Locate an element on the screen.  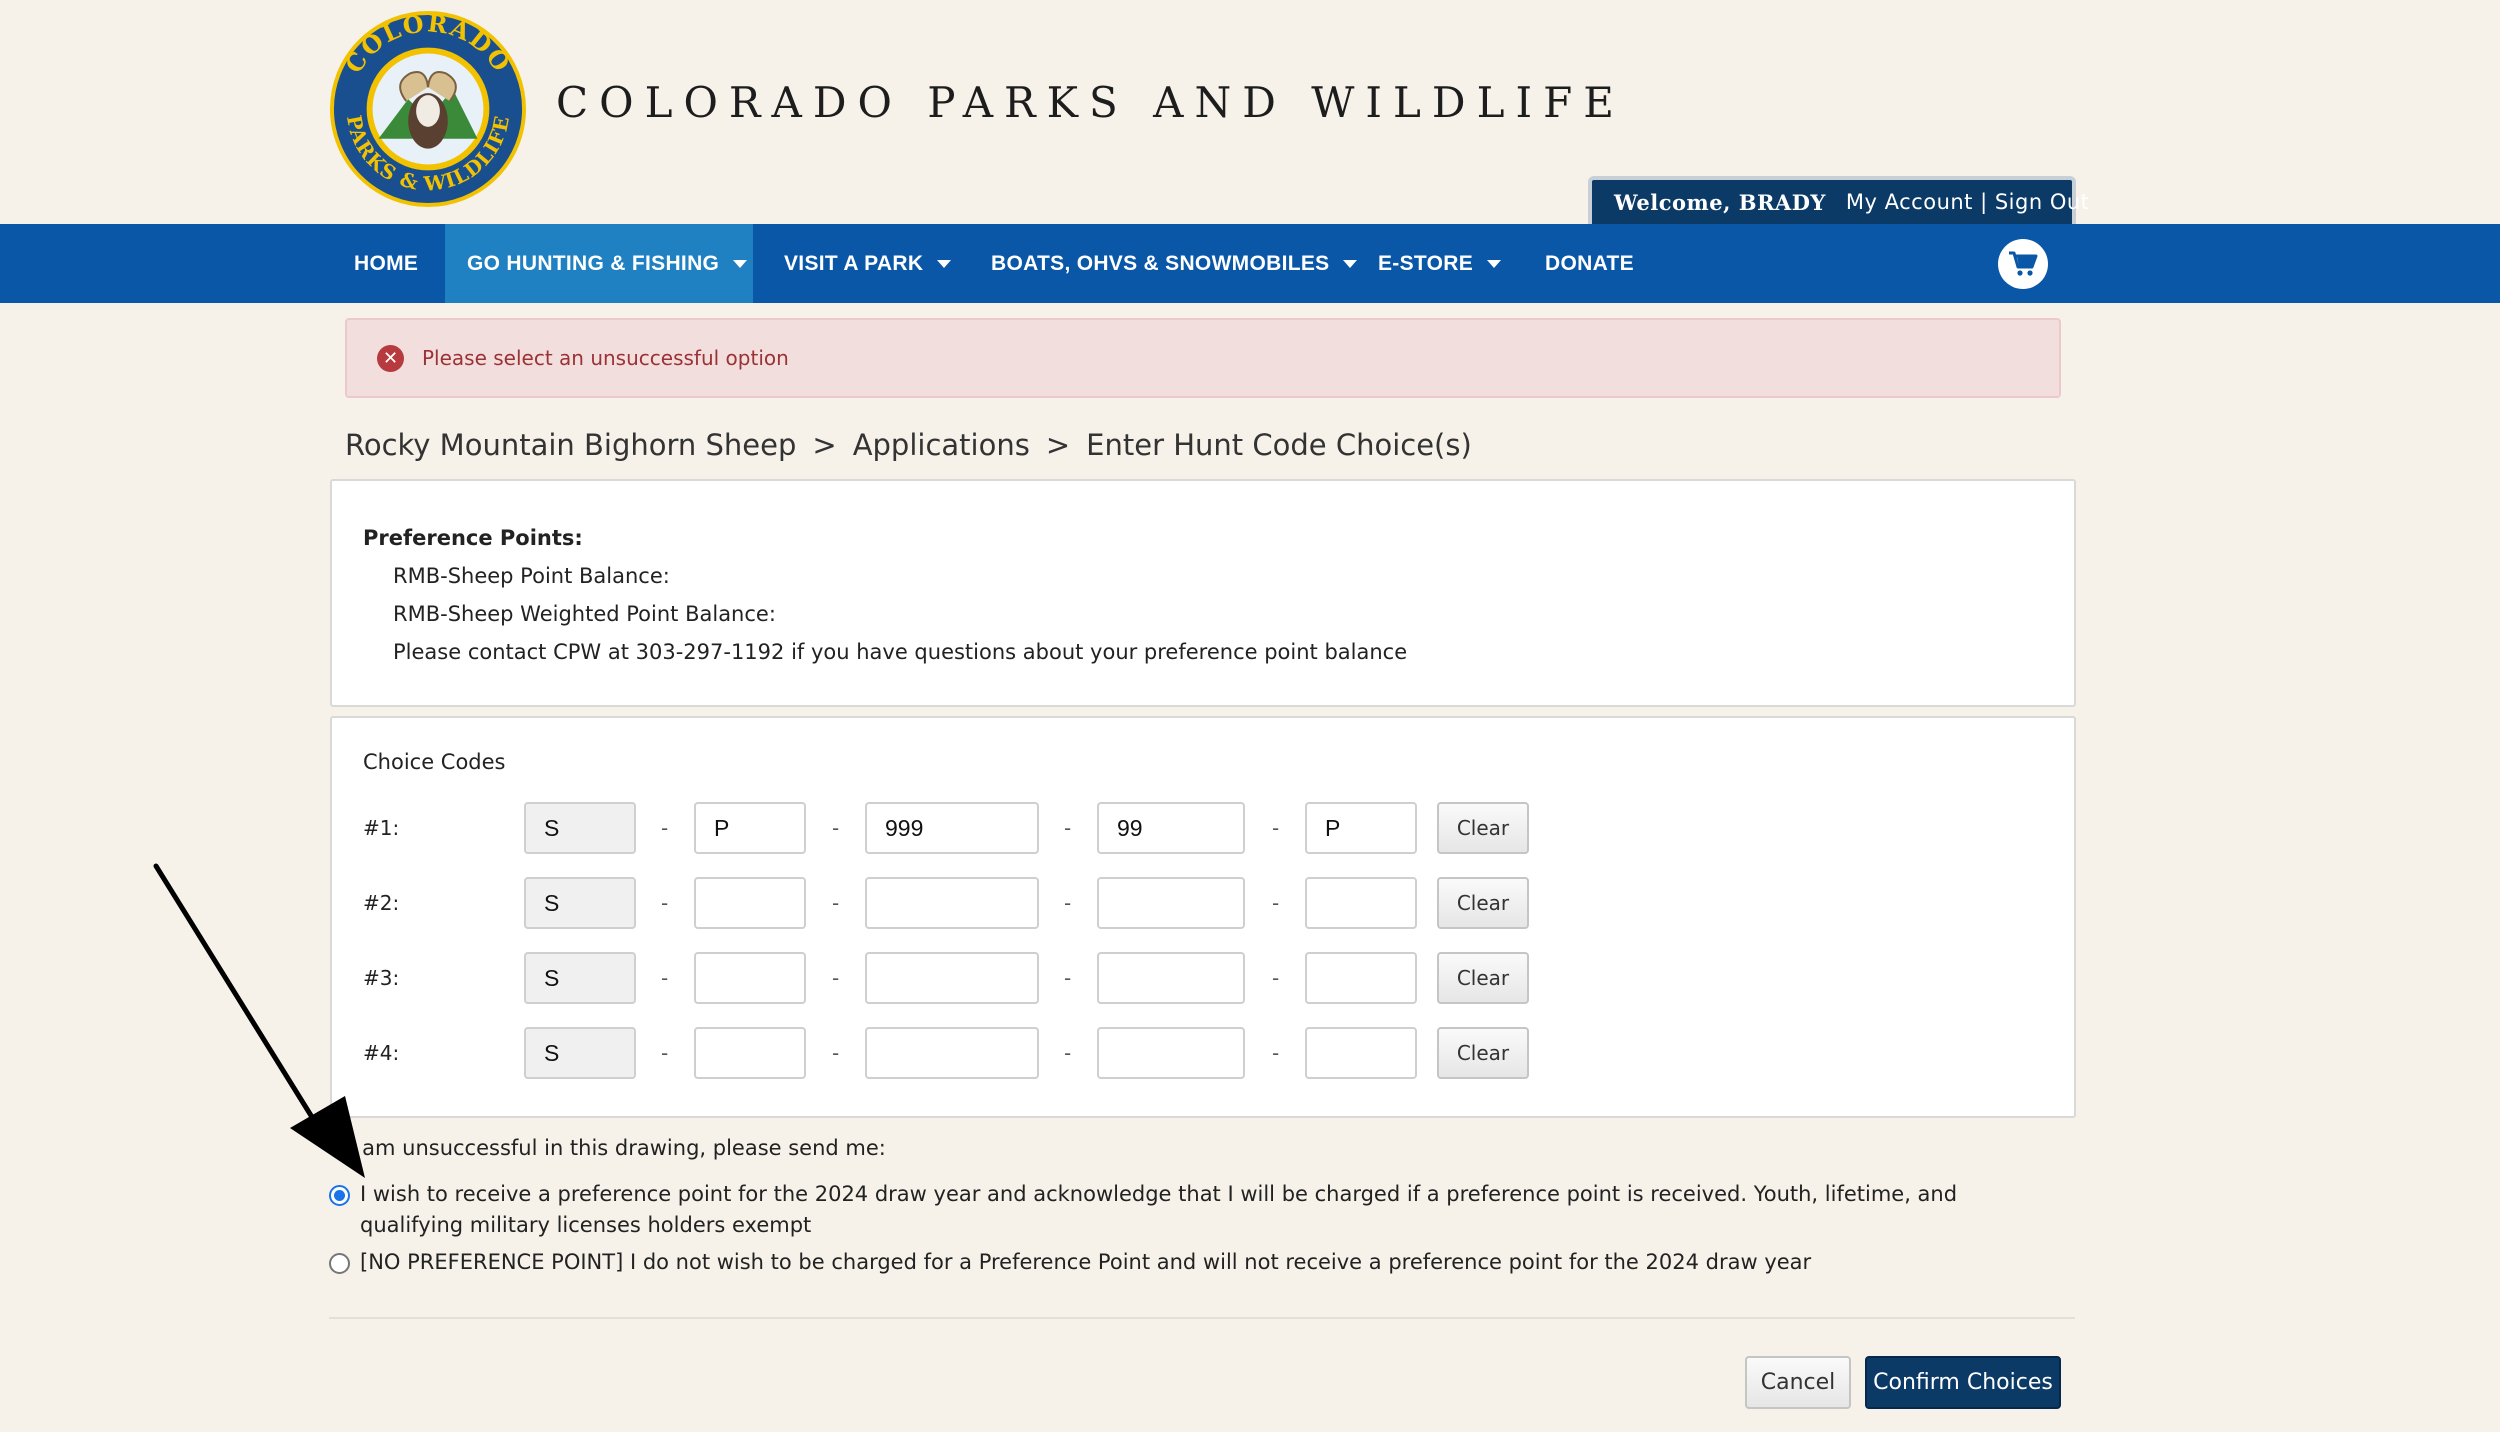
annotation-arrow-icon is located at coordinates (259, 1020).